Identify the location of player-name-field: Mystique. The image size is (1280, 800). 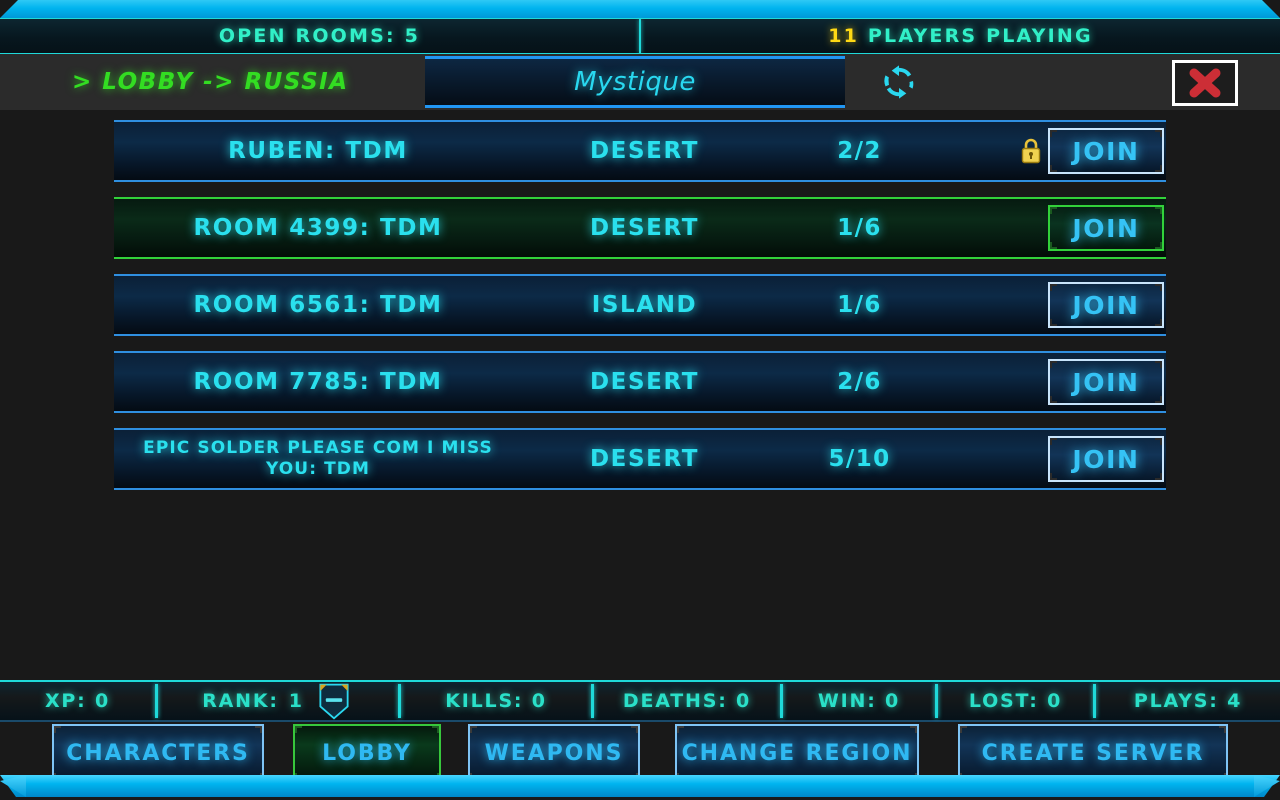
(635, 82).